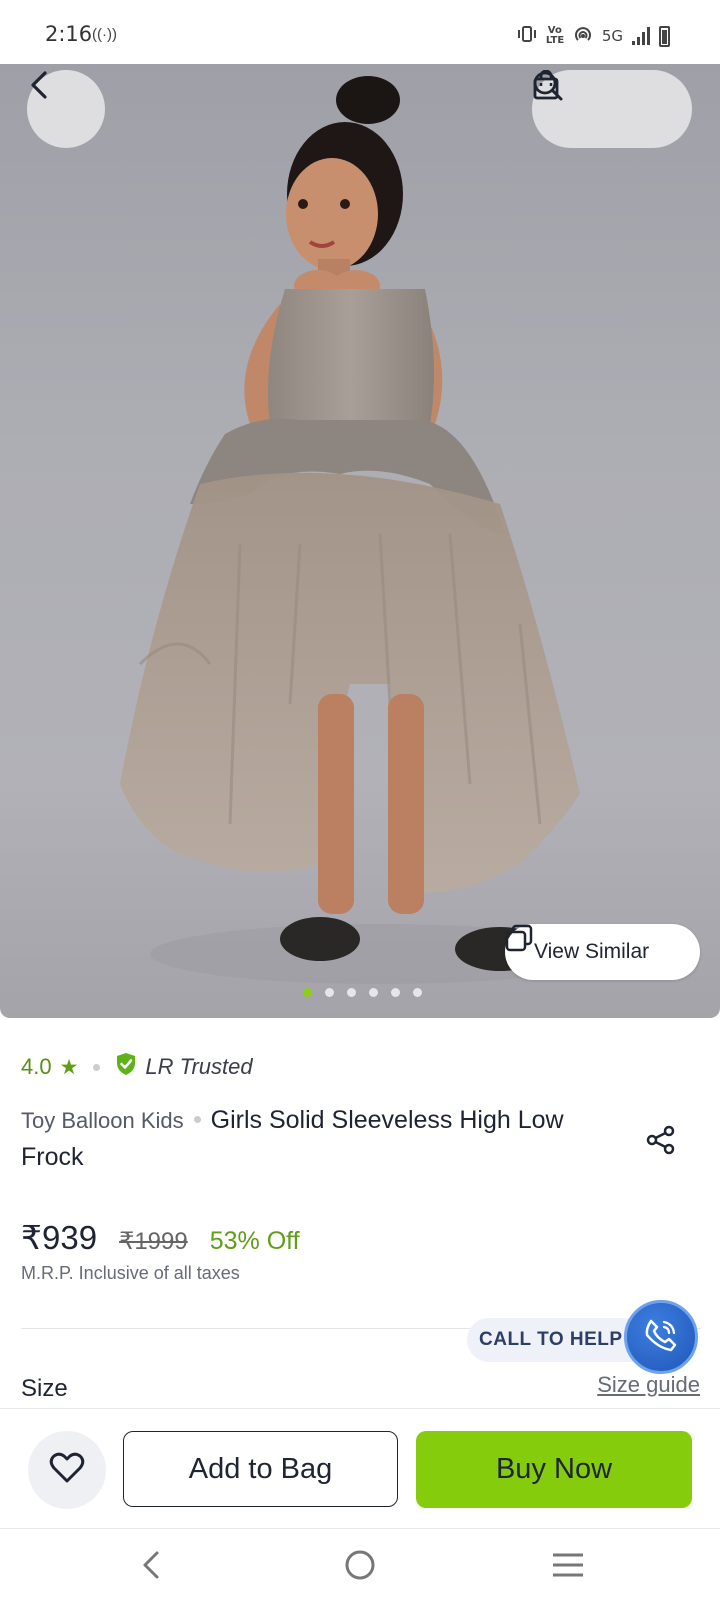 This screenshot has height=1600, width=720. Describe the element at coordinates (199, 1066) in the screenshot. I see `trusted-badge: LR Trusted` at that location.